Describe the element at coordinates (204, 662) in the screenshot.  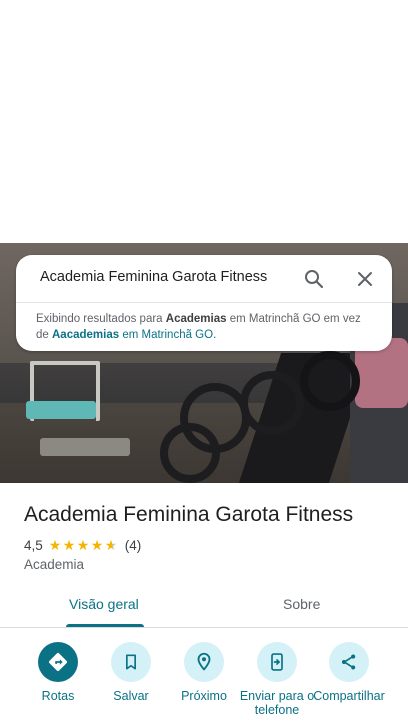
I see `nearby-icon` at that location.